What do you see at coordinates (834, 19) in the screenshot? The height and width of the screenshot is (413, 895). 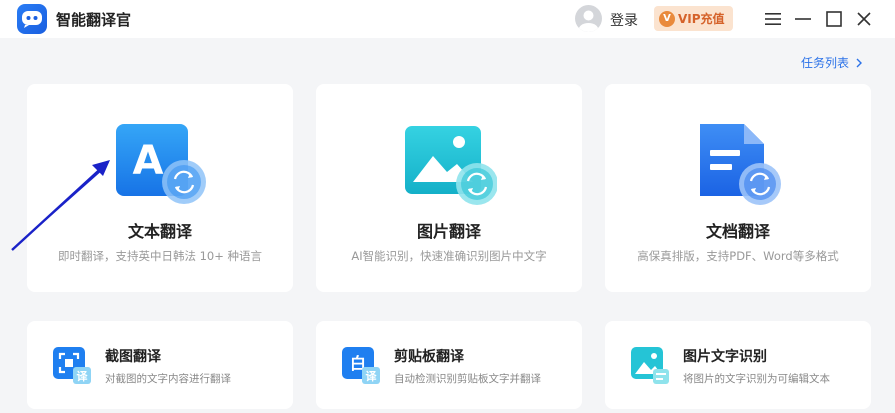 I see `maximize-icon` at bounding box center [834, 19].